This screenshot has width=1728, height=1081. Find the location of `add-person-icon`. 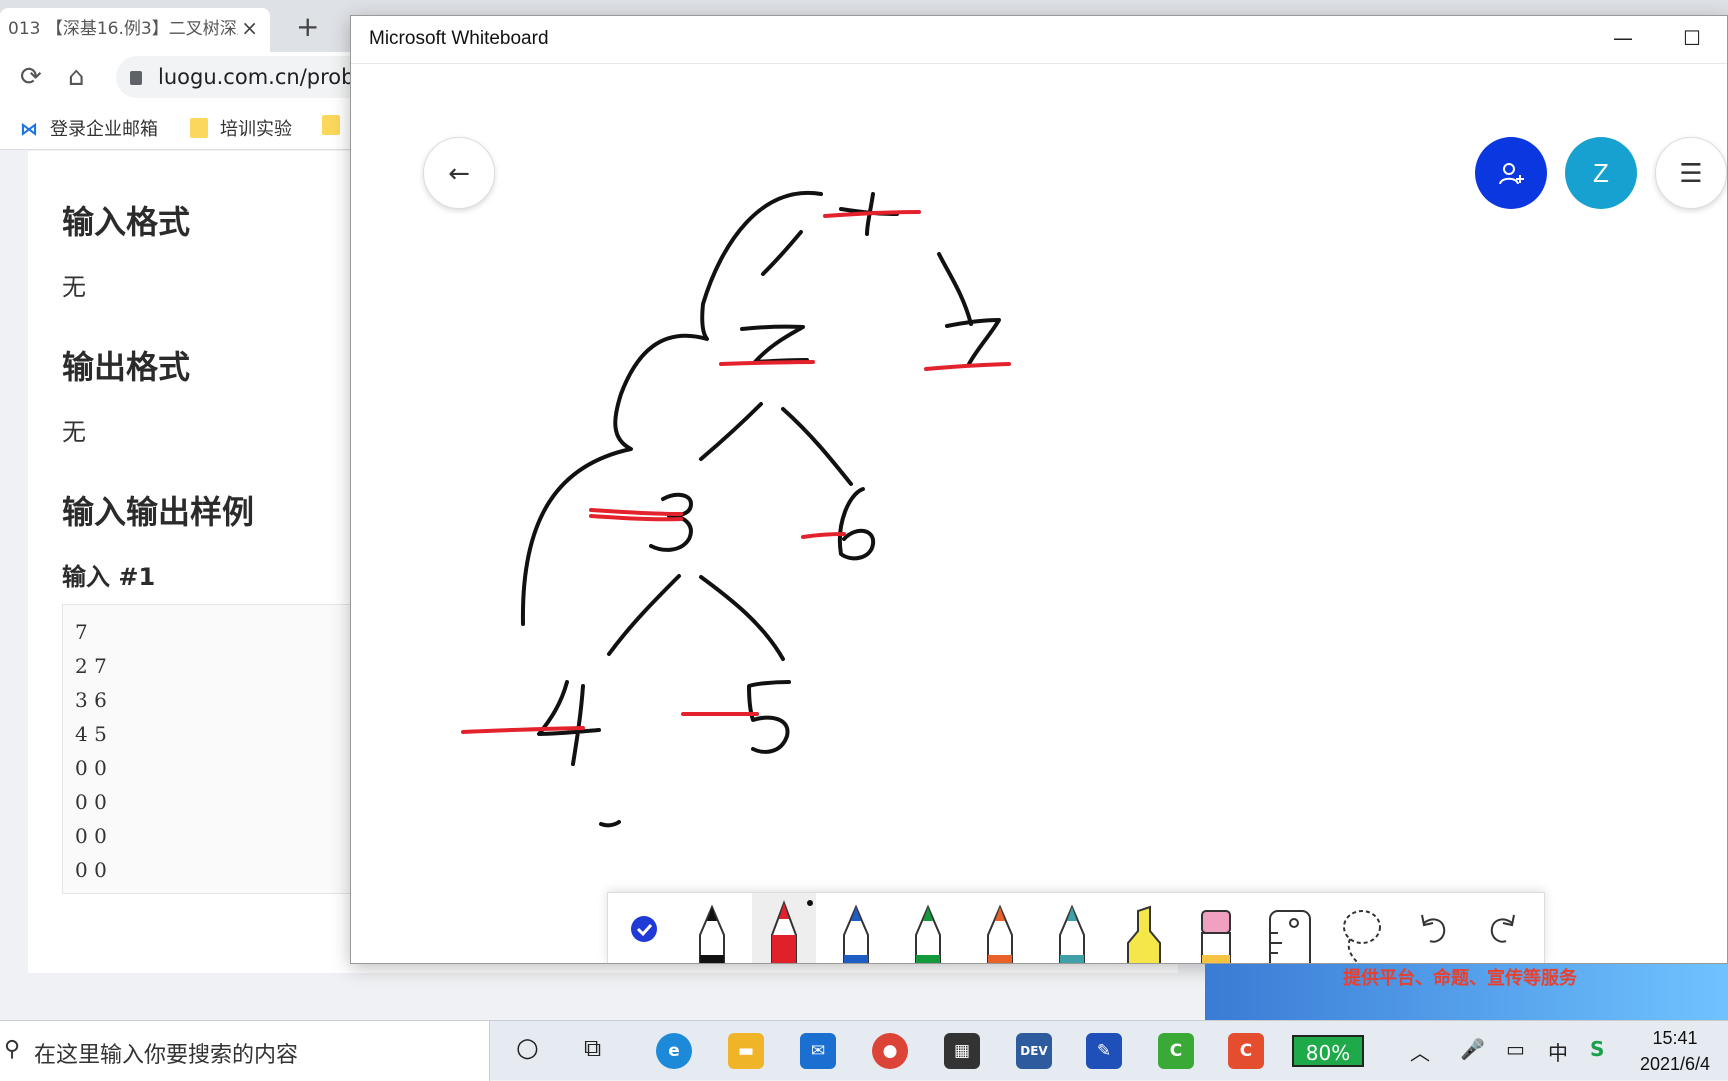

add-person-icon is located at coordinates (1511, 173).